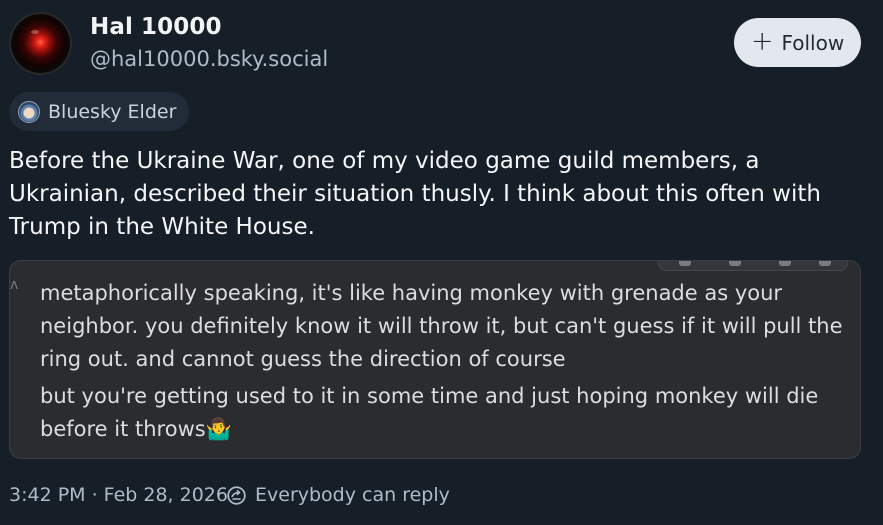 This screenshot has height=525, width=883. I want to click on author-handle: @hal10000.bsky.social, so click(209, 59).